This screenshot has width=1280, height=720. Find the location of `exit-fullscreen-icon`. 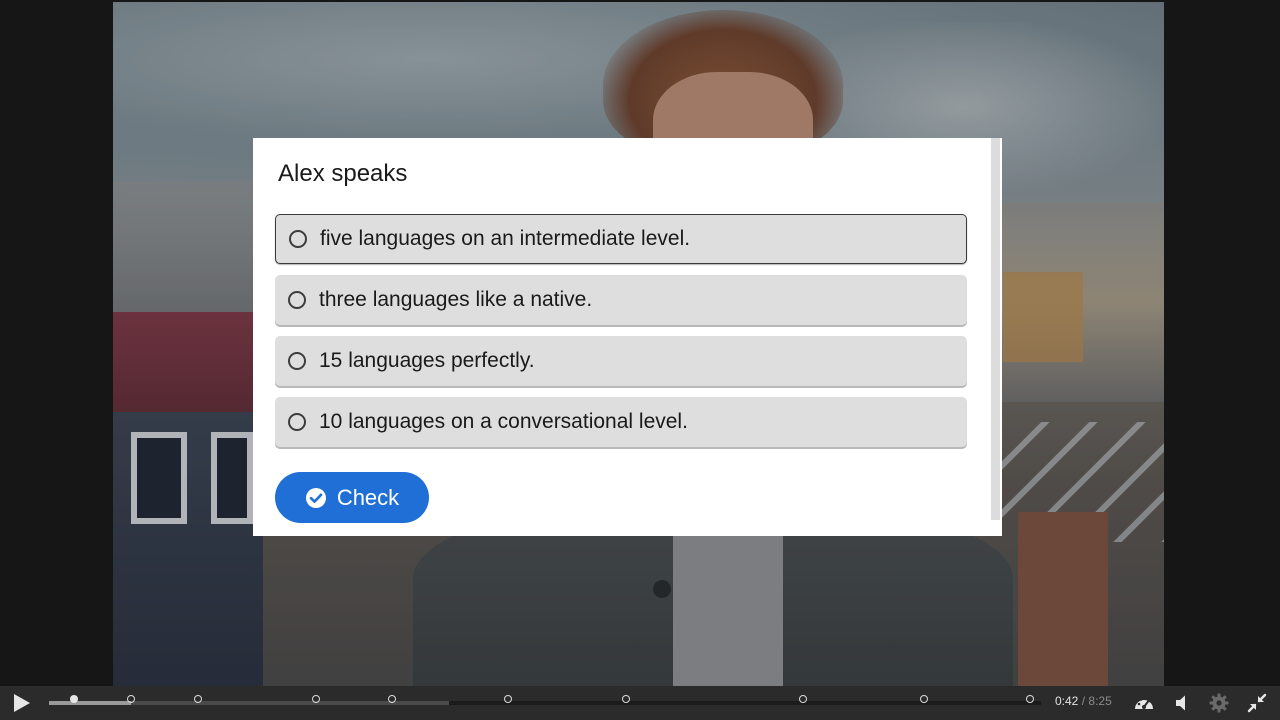

exit-fullscreen-icon is located at coordinates (1257, 703).